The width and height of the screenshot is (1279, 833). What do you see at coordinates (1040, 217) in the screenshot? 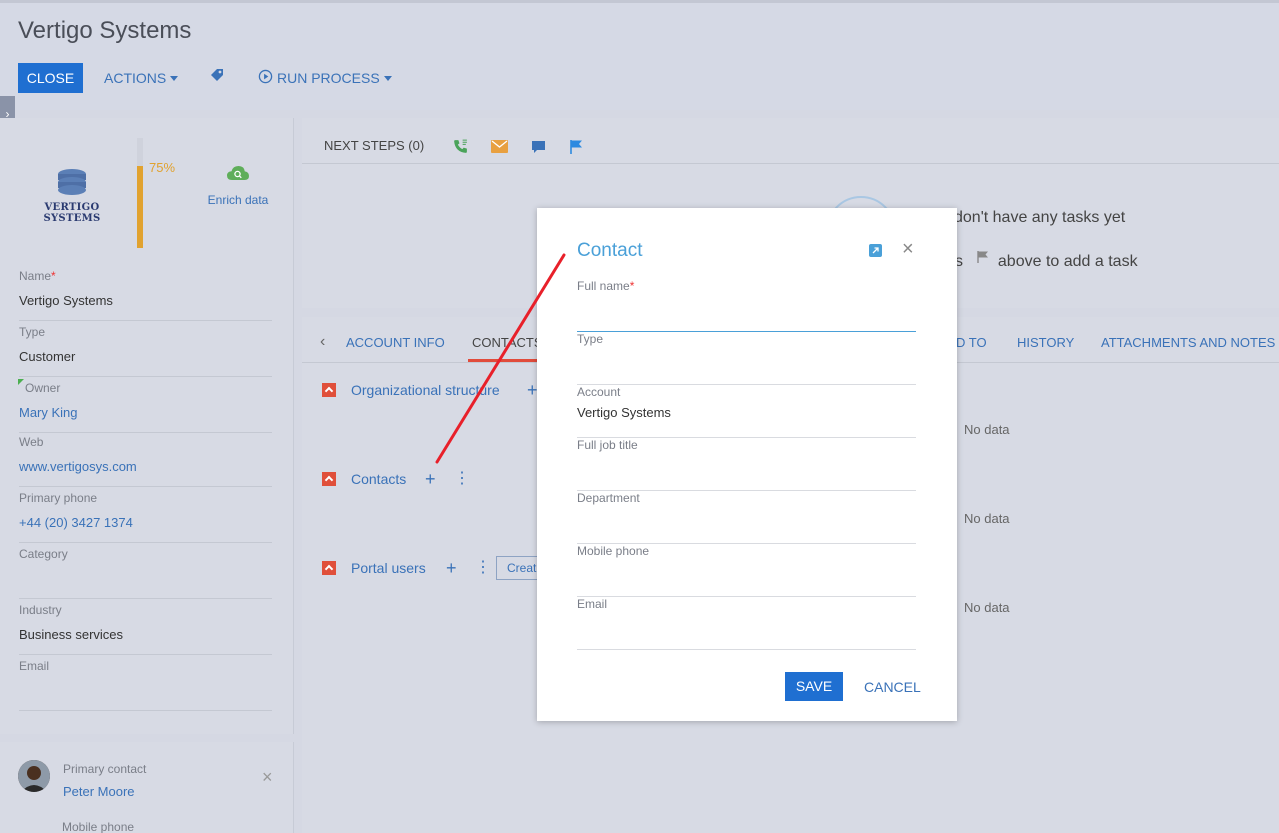
I see `empty-tasks-text: don't have any tasks yet` at bounding box center [1040, 217].